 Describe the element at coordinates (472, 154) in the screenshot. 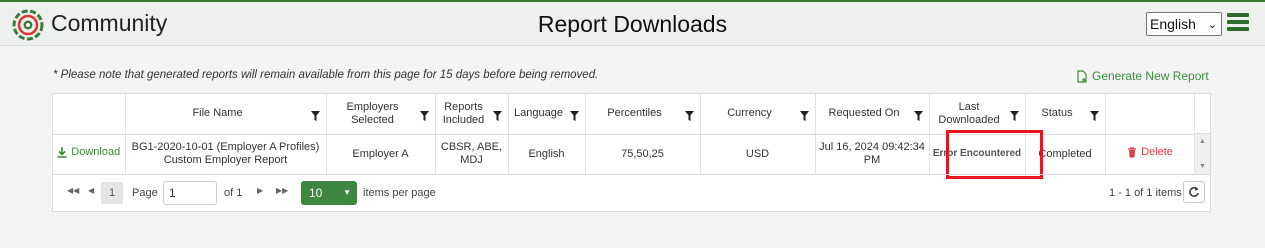

I see `reports-cell: CBSR, ABE, MDJ` at that location.